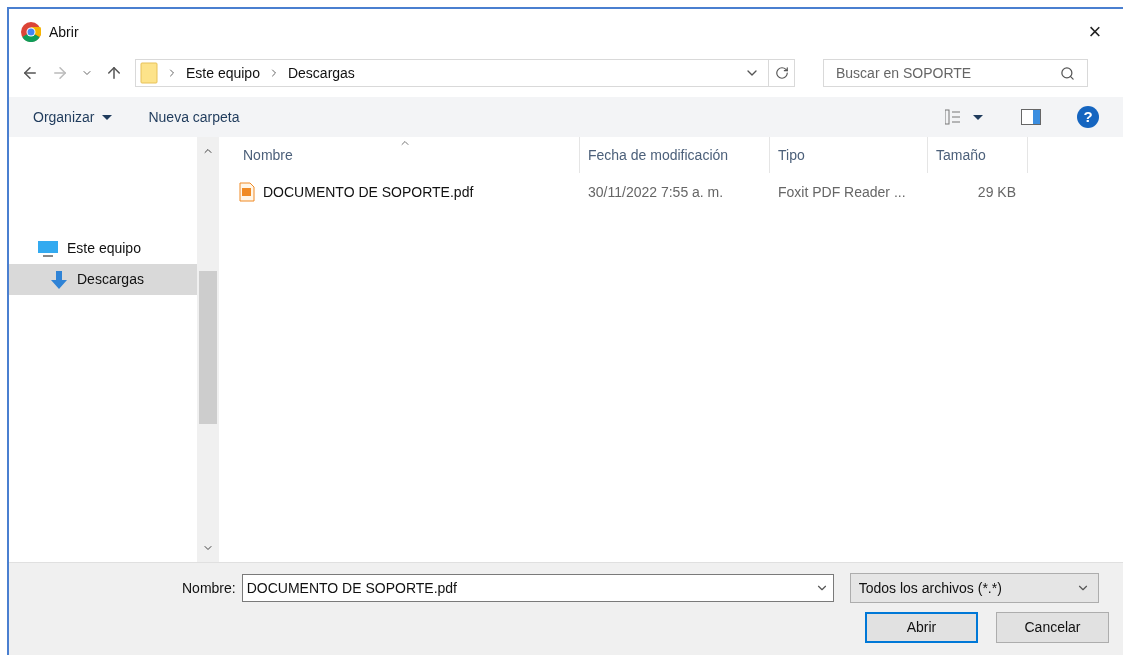 This screenshot has width=1123, height=655. I want to click on file-row: DOCUMENTO DE SOPORTE.pdf 30/11/2022 7:55 a. m. Foxit PDF Reader ... 29 KB, so click(679, 192).